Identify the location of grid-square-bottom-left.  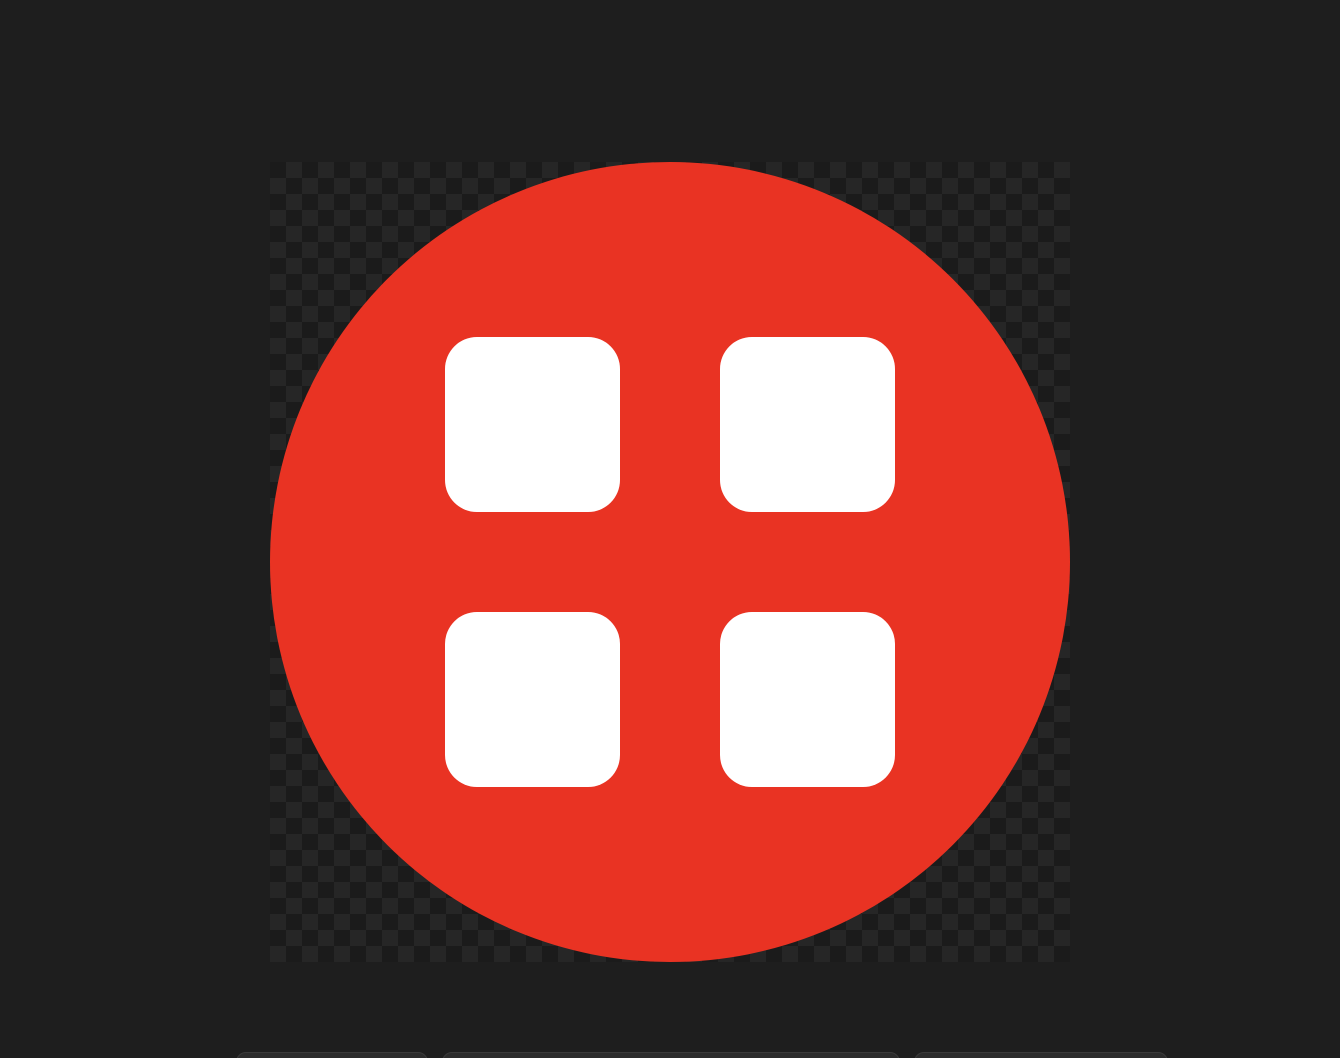
(532, 699).